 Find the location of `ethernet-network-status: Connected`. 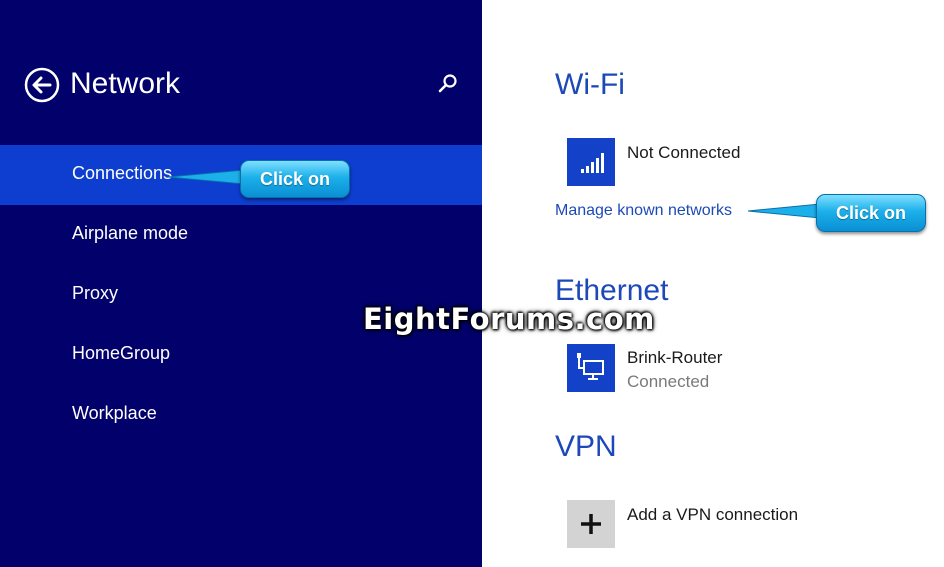

ethernet-network-status: Connected is located at coordinates (668, 381).